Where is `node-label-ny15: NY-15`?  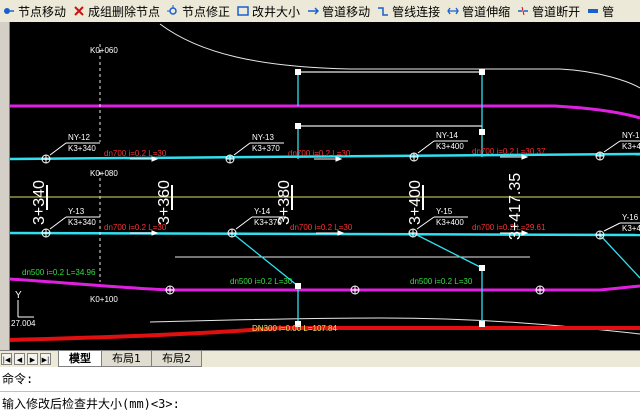
node-label-ny15: NY-15 is located at coordinates (631, 135).